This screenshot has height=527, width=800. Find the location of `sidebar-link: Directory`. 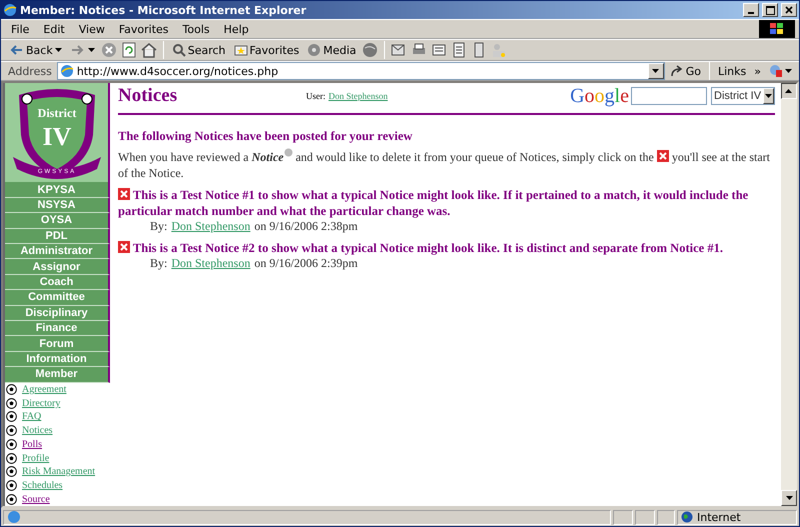

sidebar-link: Directory is located at coordinates (41, 403).